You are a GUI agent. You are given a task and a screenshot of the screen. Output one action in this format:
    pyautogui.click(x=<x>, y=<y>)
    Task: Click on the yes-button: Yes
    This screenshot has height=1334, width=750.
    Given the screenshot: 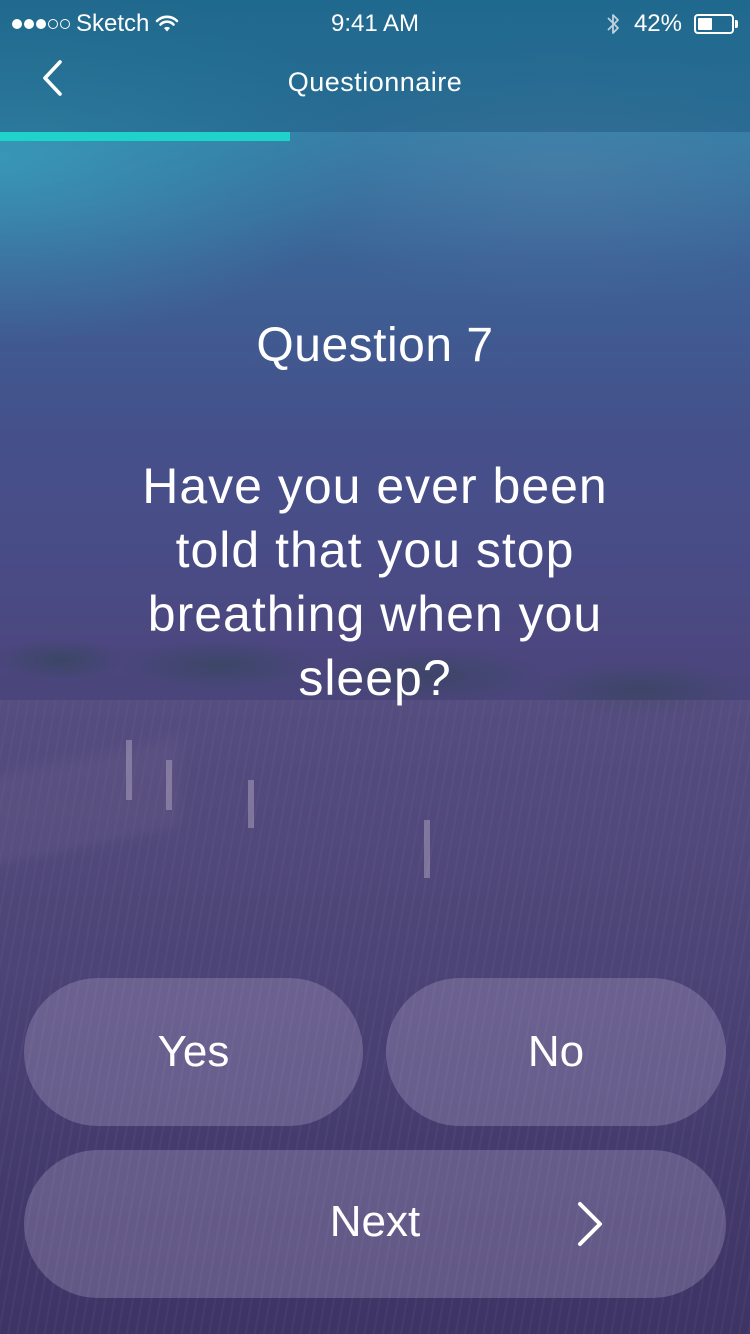 What is the action you would take?
    pyautogui.click(x=193, y=1052)
    